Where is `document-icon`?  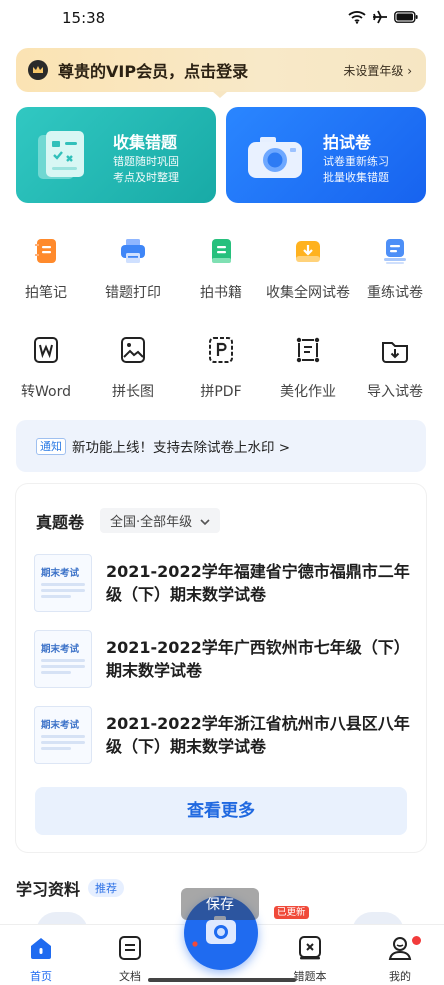
document-icon is located at coordinates (130, 948).